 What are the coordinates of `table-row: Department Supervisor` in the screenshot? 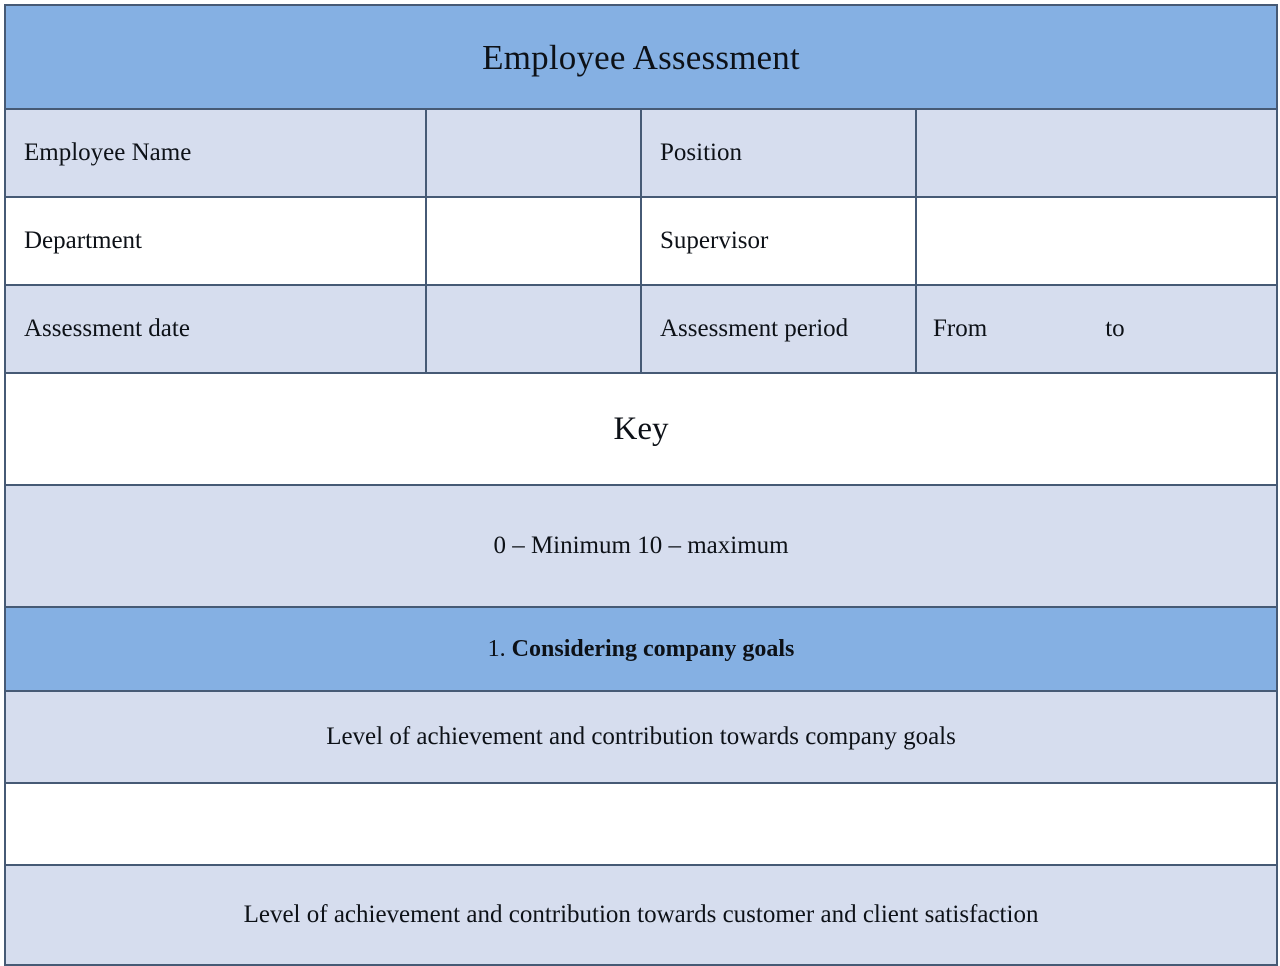 It's located at (641, 241).